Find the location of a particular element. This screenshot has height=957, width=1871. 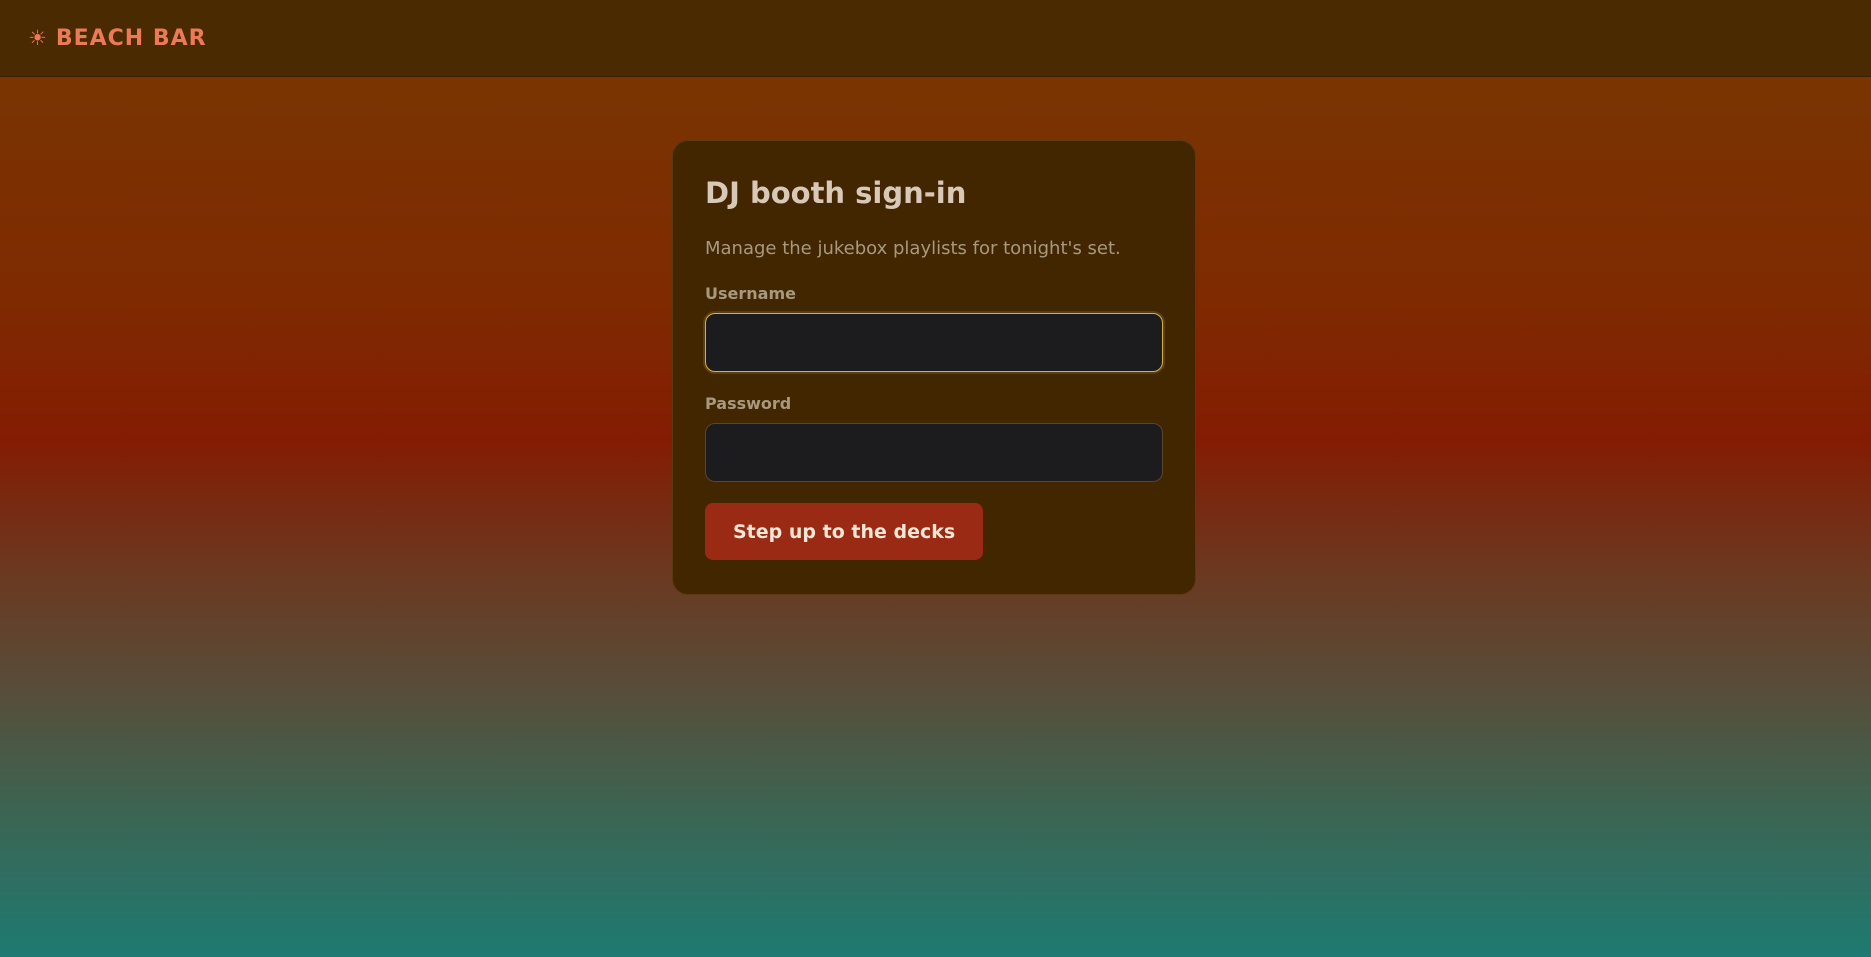

username-group: Username is located at coordinates (934, 328).